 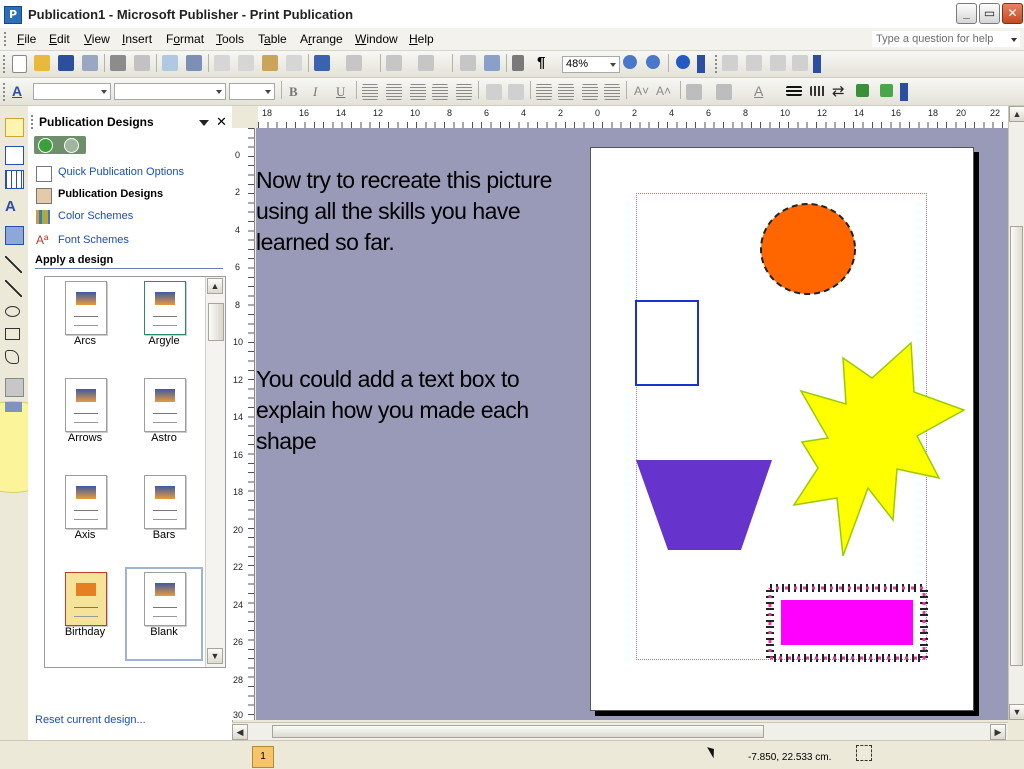 I want to click on save-icon, so click(x=66, y=63).